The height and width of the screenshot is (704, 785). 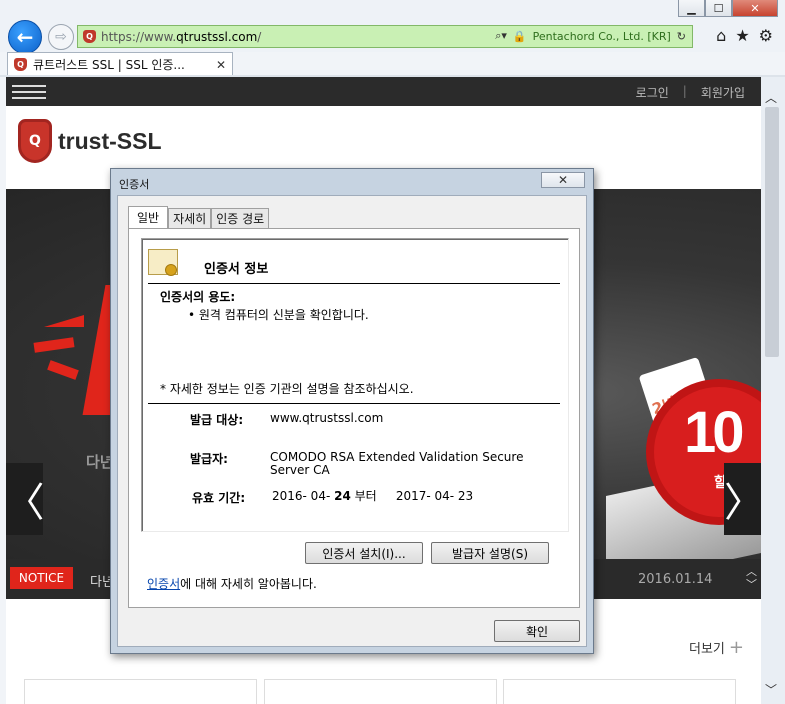 I want to click on cert-owner-label: Pentachord Co., Ltd. [KR], so click(x=602, y=36).